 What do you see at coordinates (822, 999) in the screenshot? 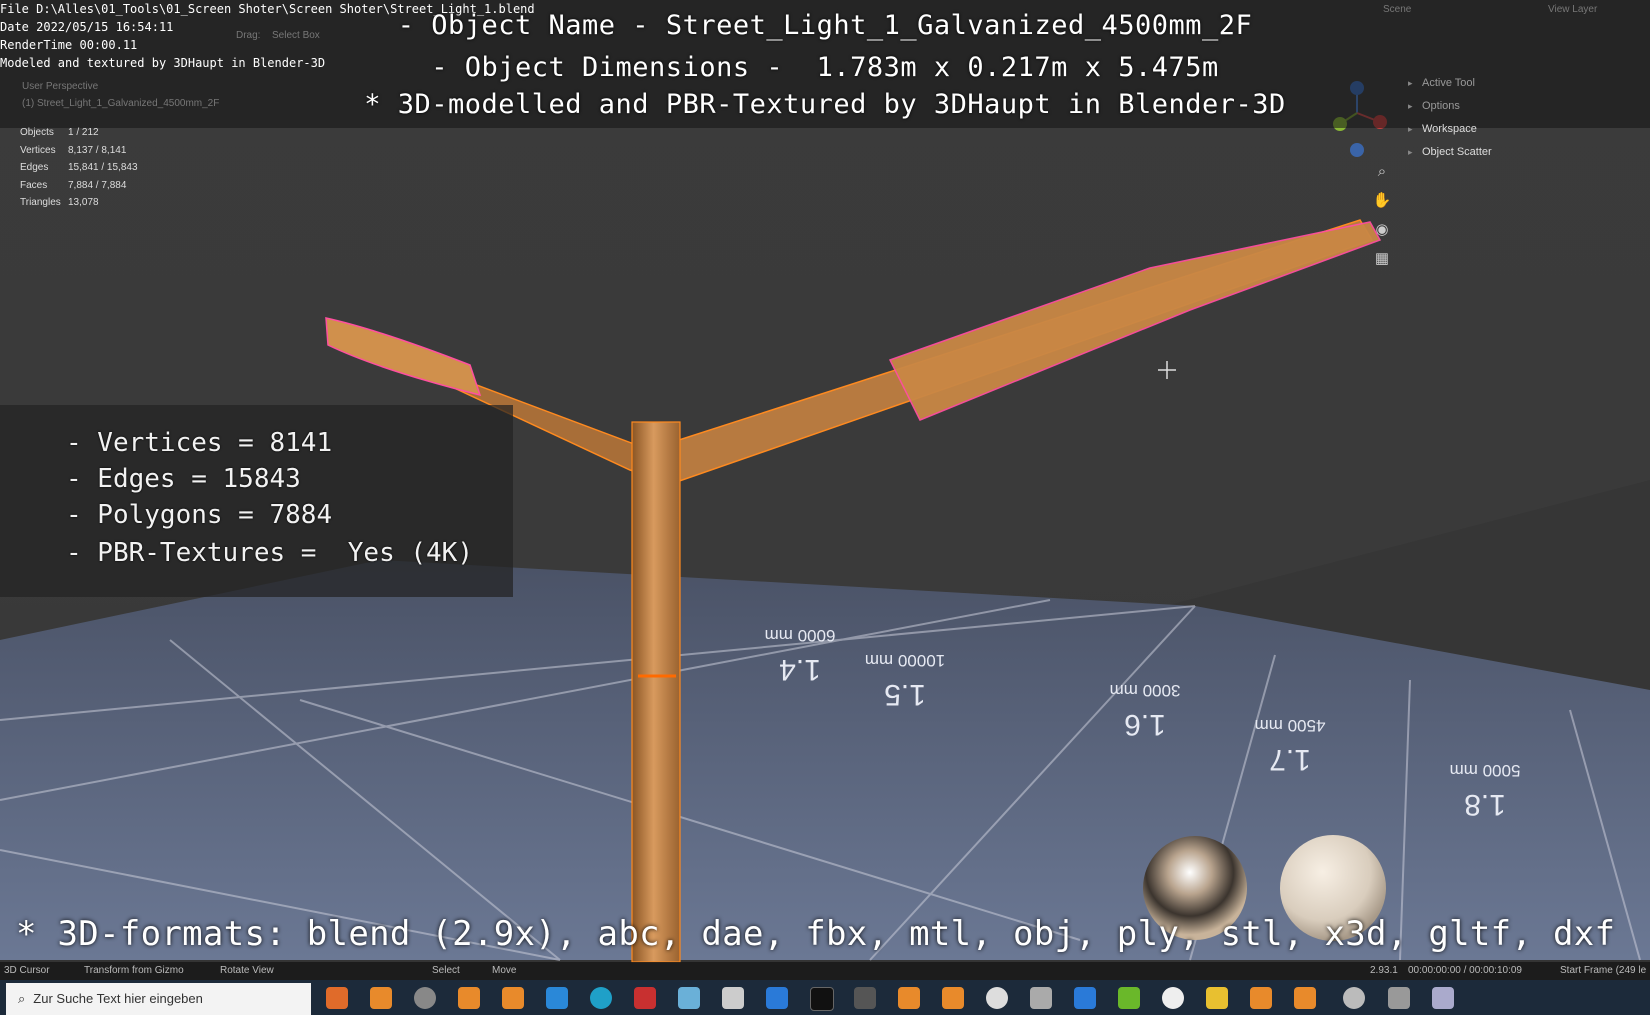
I see `terminal-icon` at bounding box center [822, 999].